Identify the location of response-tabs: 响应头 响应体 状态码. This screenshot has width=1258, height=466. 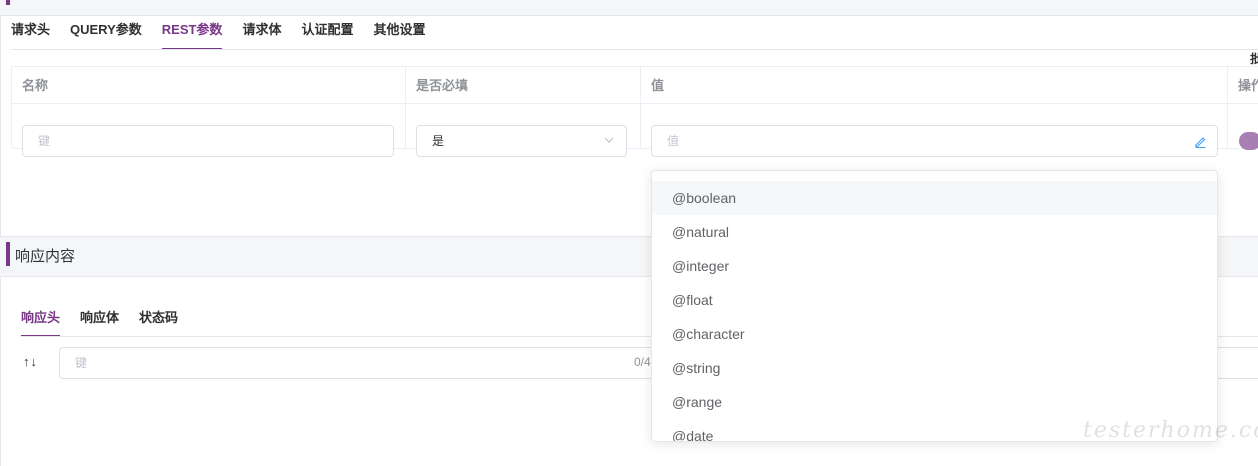
(109, 322).